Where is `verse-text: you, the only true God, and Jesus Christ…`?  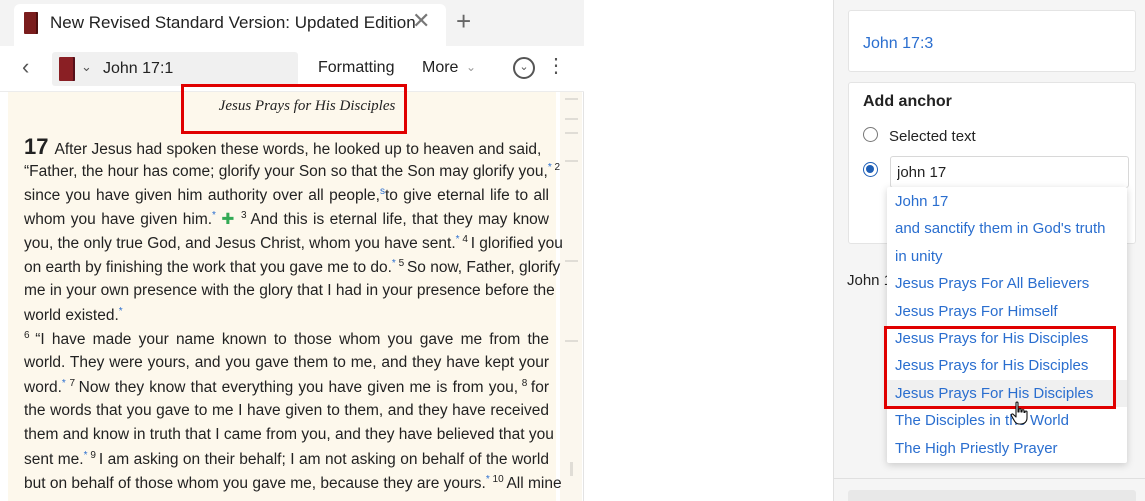
verse-text: you, the only true God, and Jesus Christ… is located at coordinates (240, 244).